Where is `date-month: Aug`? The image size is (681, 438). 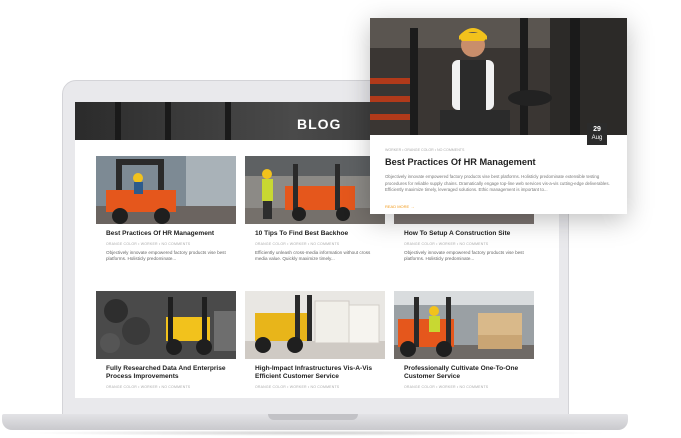 date-month: Aug is located at coordinates (597, 138).